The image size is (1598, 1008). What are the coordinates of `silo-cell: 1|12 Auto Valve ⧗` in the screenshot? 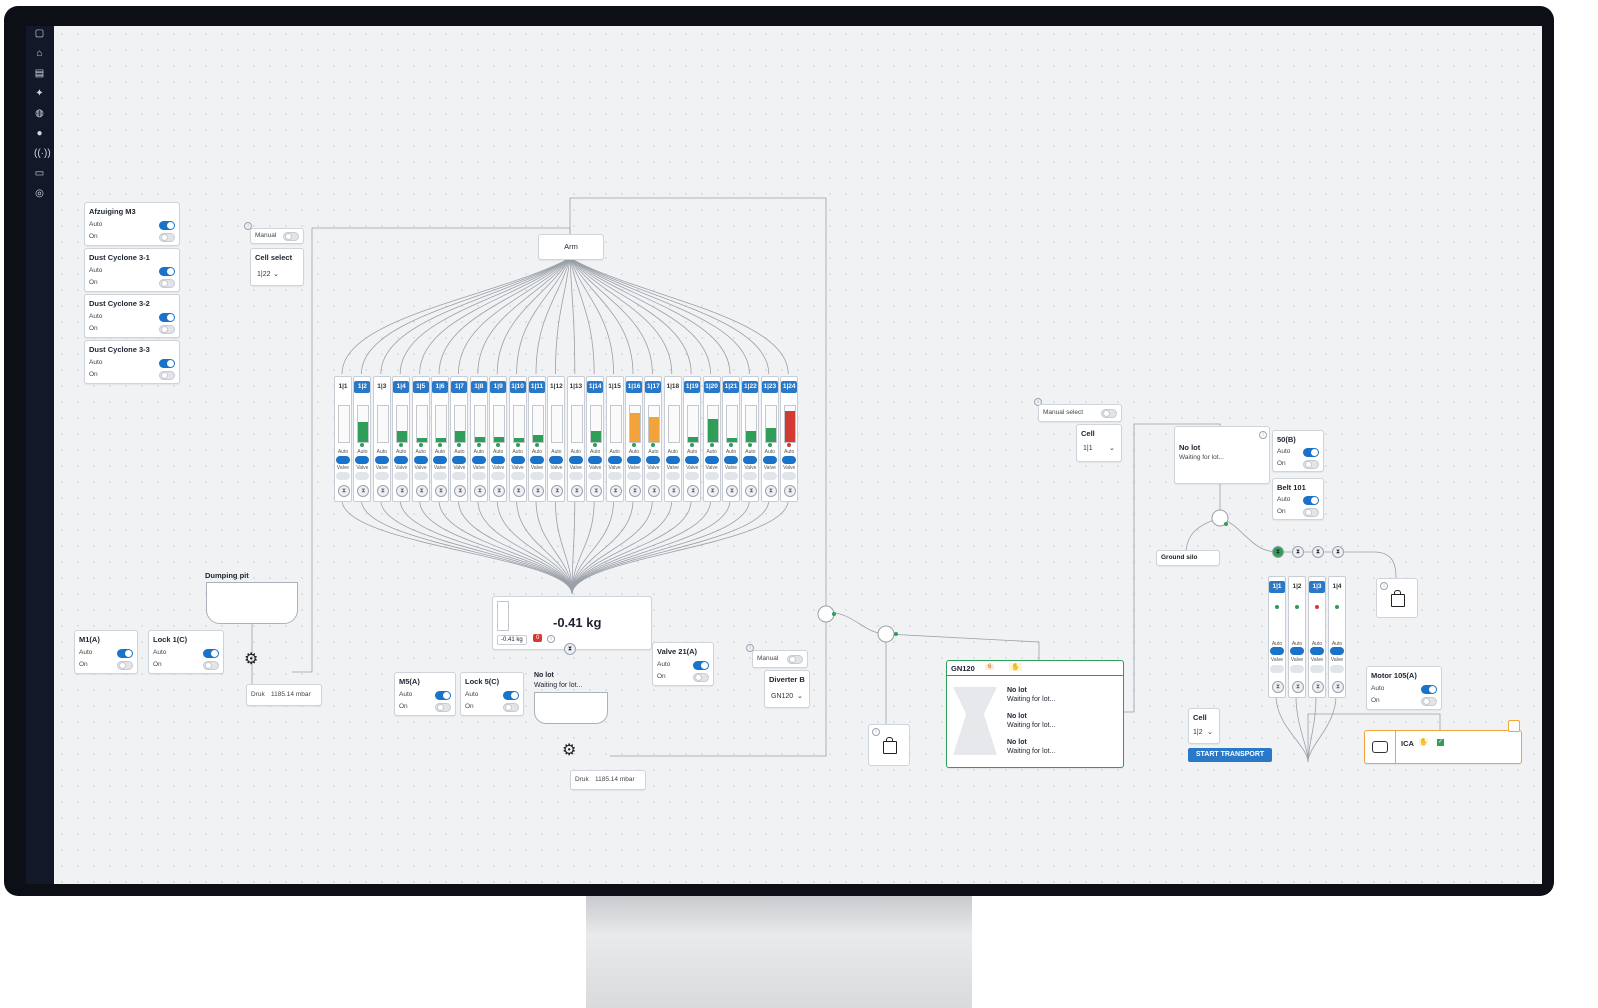 It's located at (556, 439).